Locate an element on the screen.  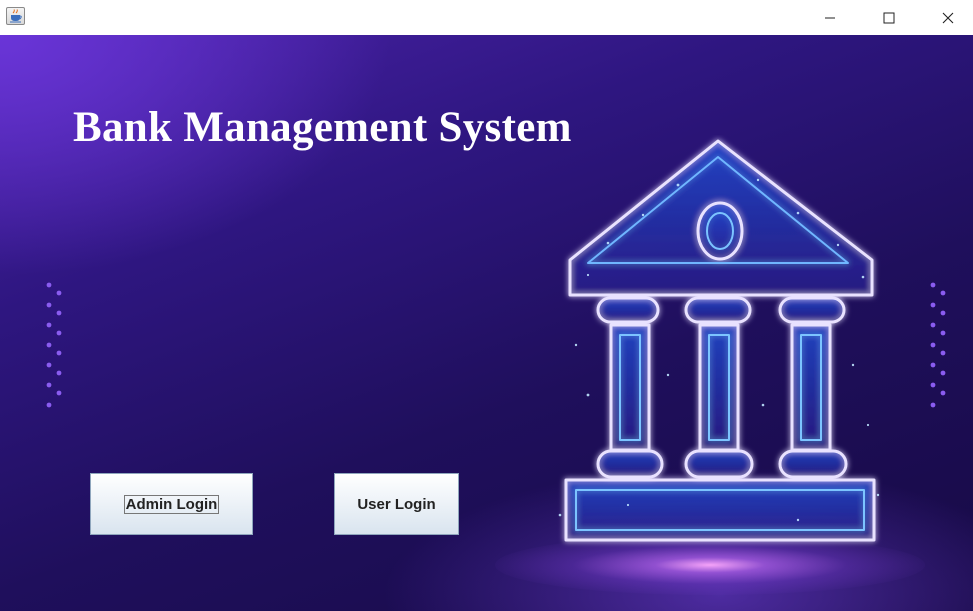
user-login-label: User Login is located at coordinates (396, 504).